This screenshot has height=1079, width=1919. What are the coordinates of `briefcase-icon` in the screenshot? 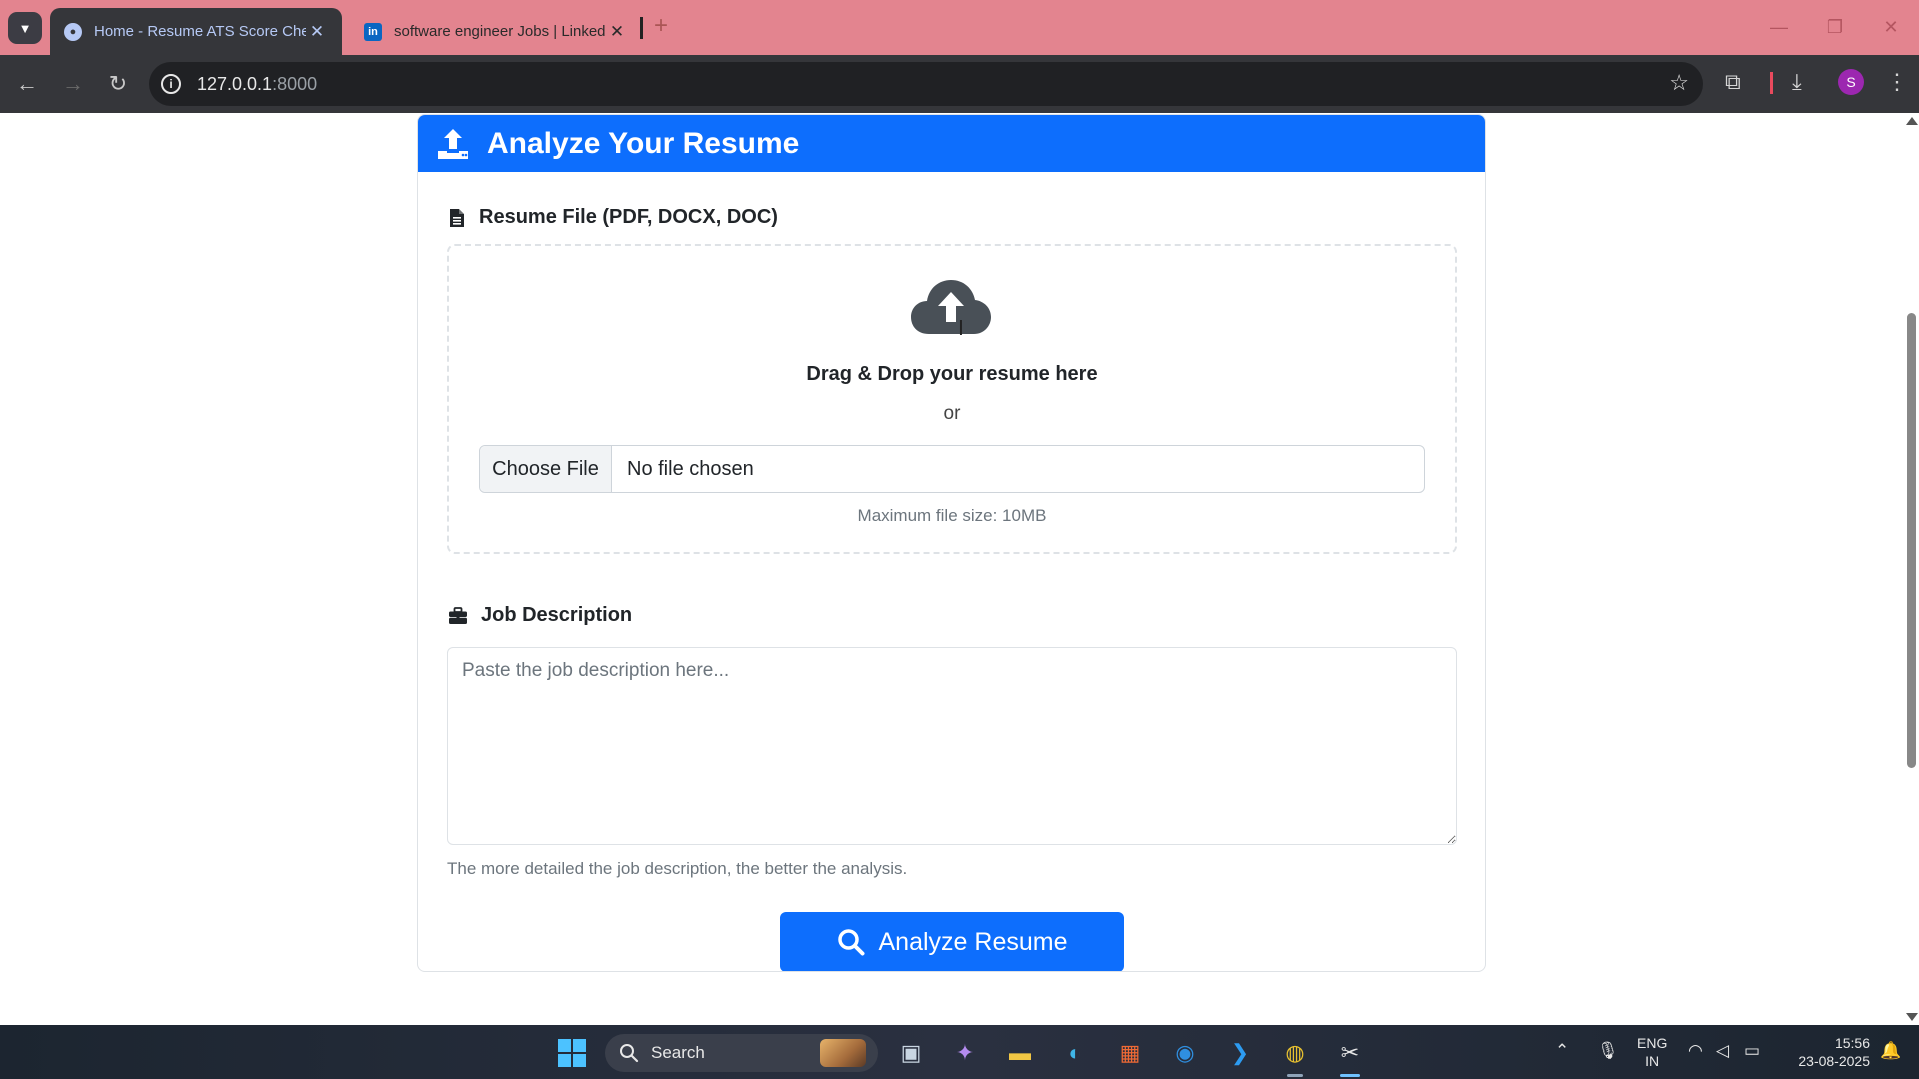 It's located at (458, 615).